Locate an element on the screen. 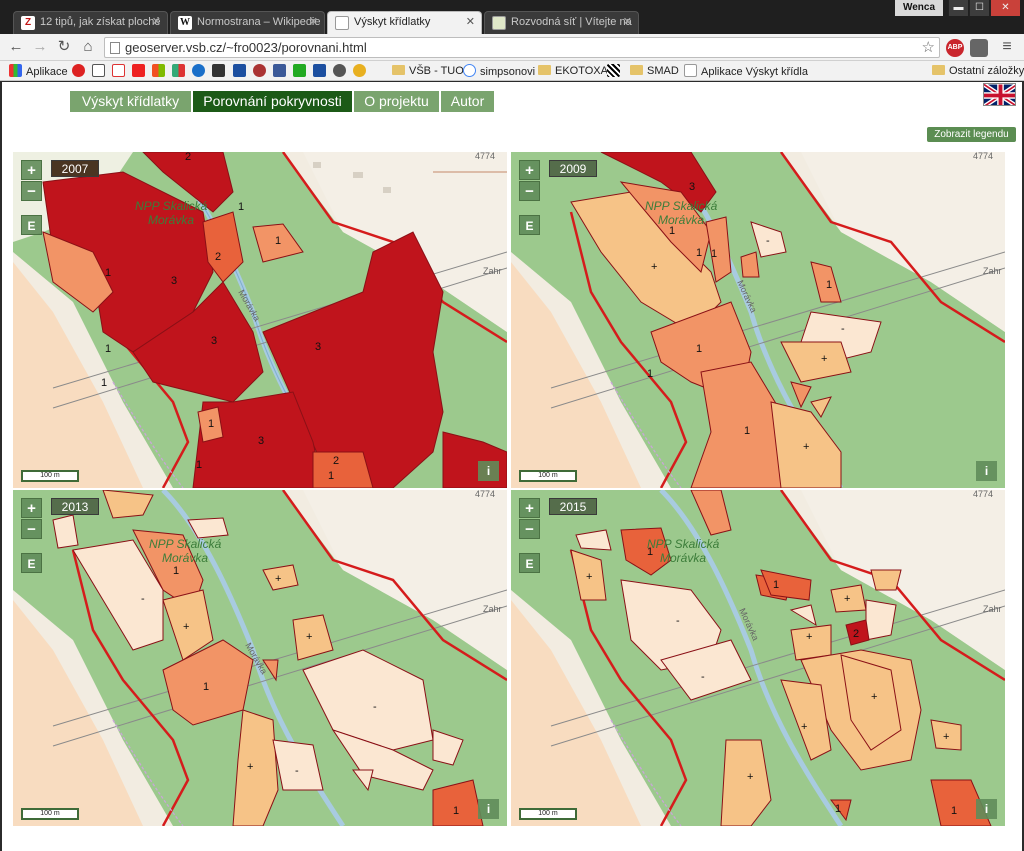  back-arrow-icon: ← is located at coordinates (16, 47).